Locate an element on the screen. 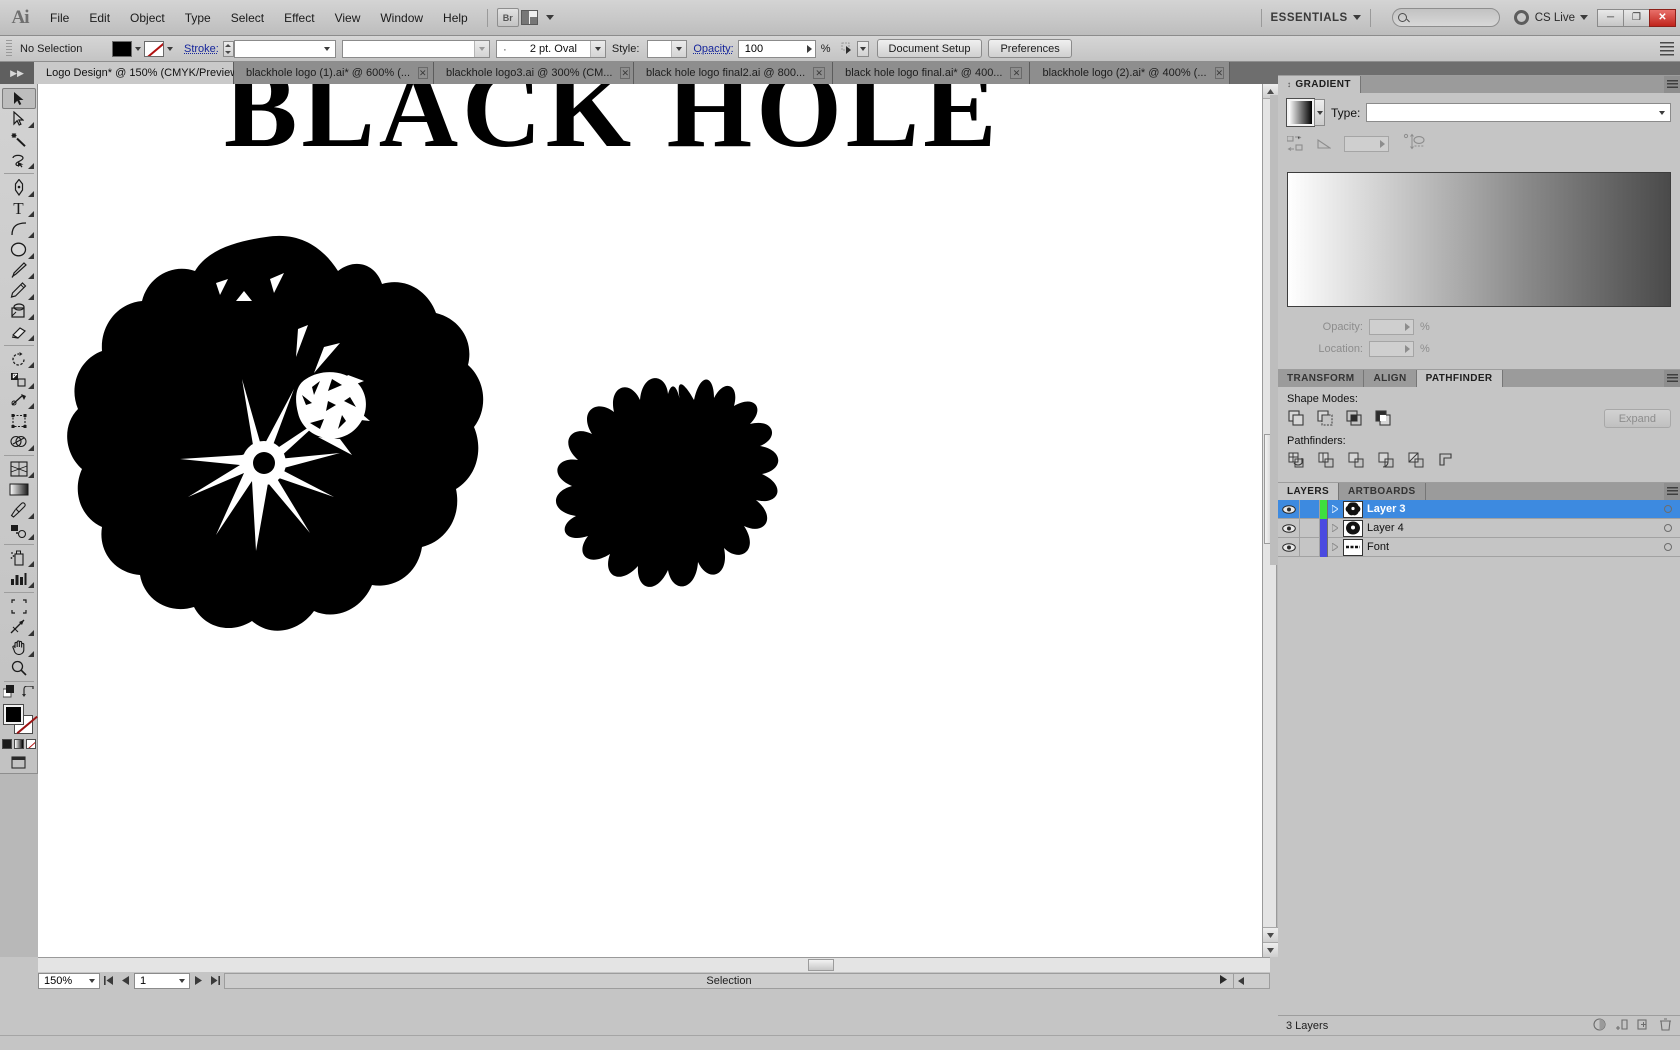 The width and height of the screenshot is (1680, 1050). zoom-chevron-down-icon is located at coordinates (91, 980).